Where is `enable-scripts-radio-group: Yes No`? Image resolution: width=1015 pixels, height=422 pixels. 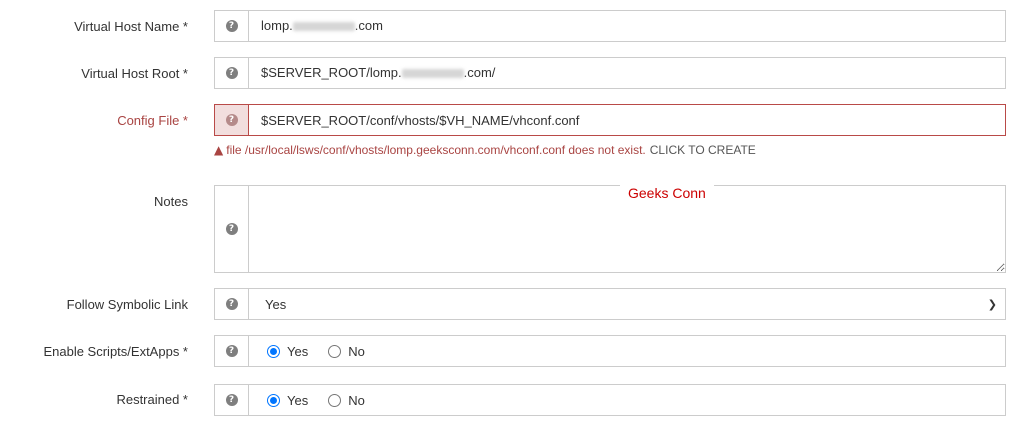
enable-scripts-radio-group: Yes No is located at coordinates (627, 351).